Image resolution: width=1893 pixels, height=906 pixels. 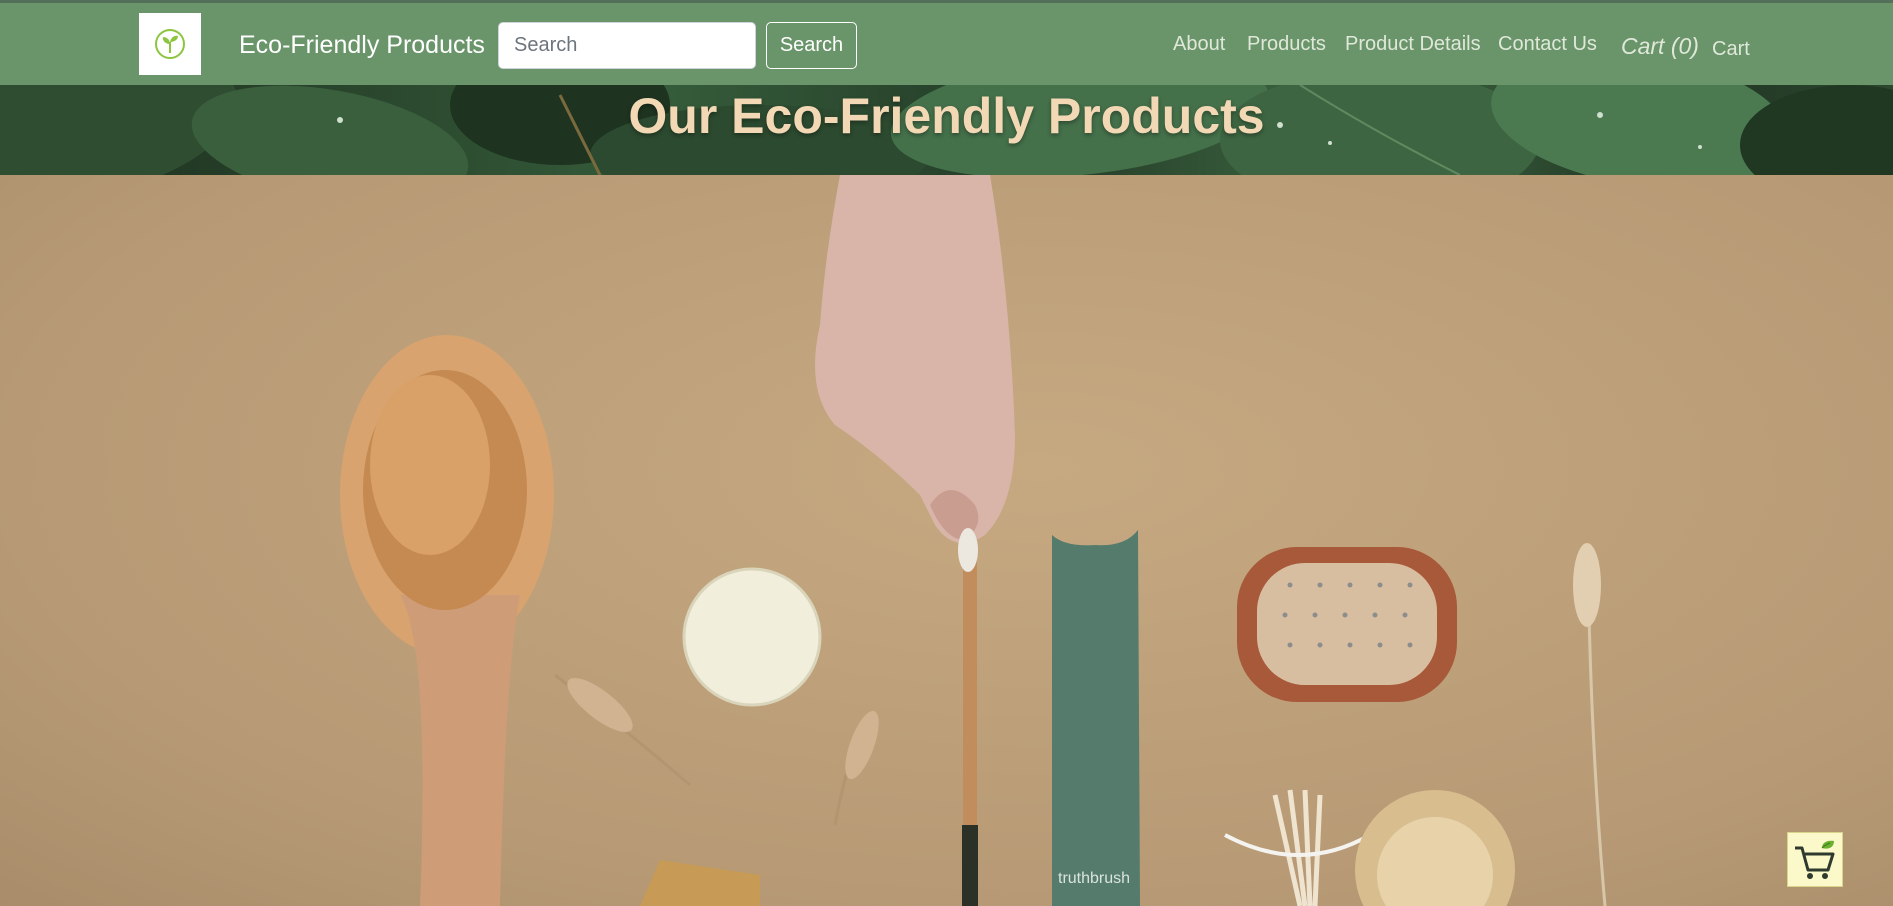 I want to click on brand-logo, so click(x=170, y=44).